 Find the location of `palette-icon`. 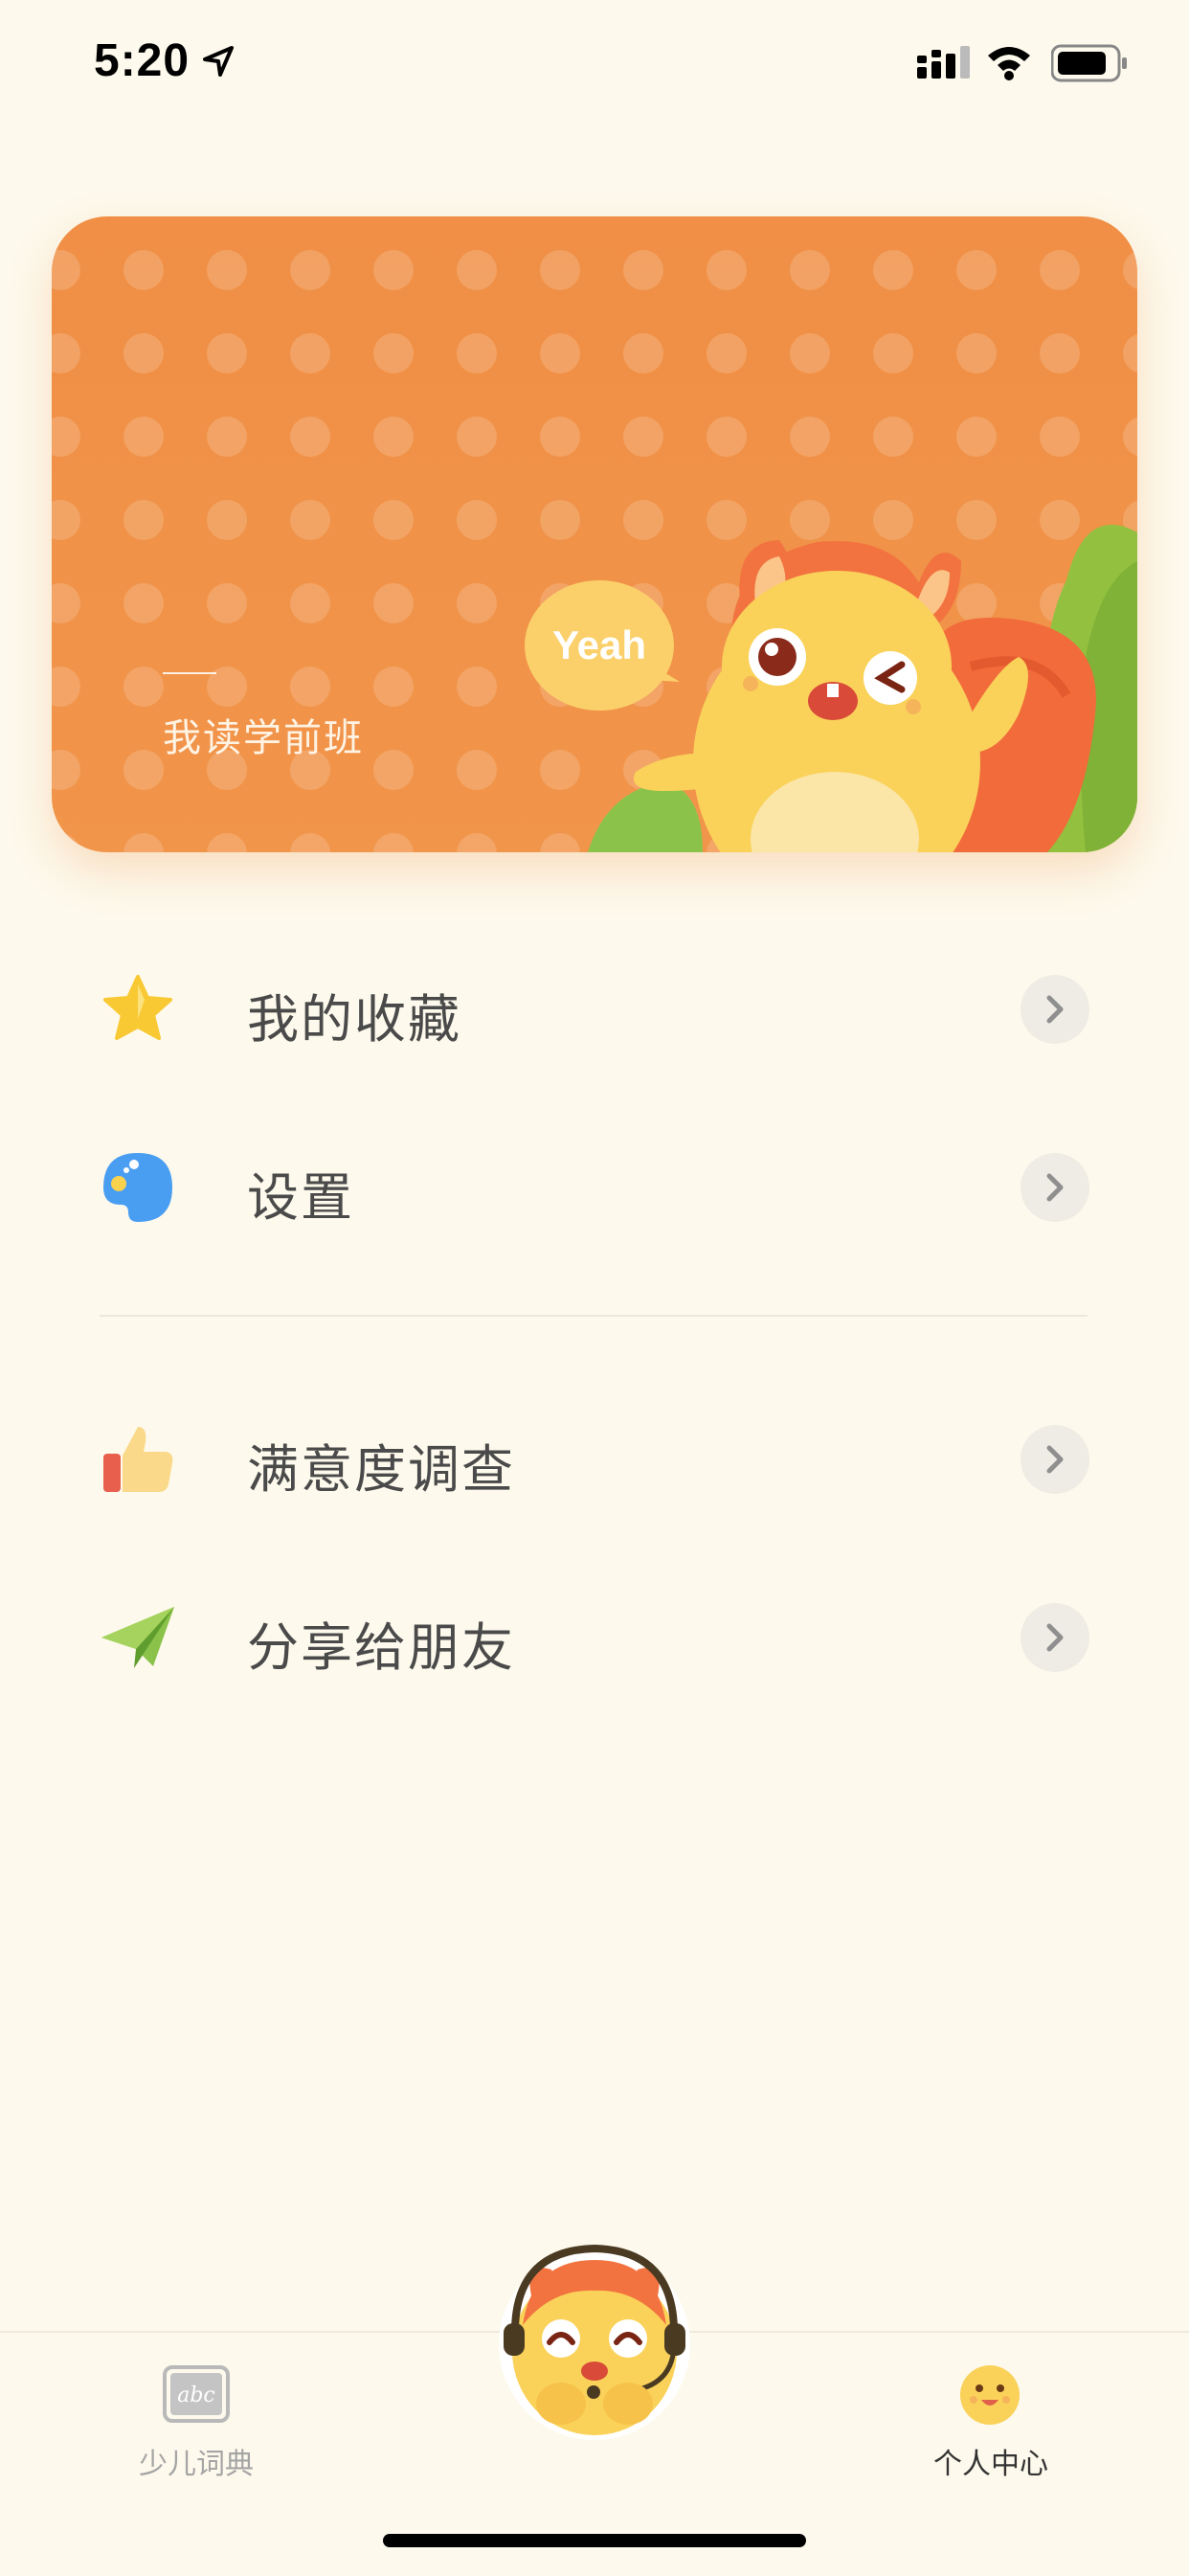

palette-icon is located at coordinates (137, 1187).